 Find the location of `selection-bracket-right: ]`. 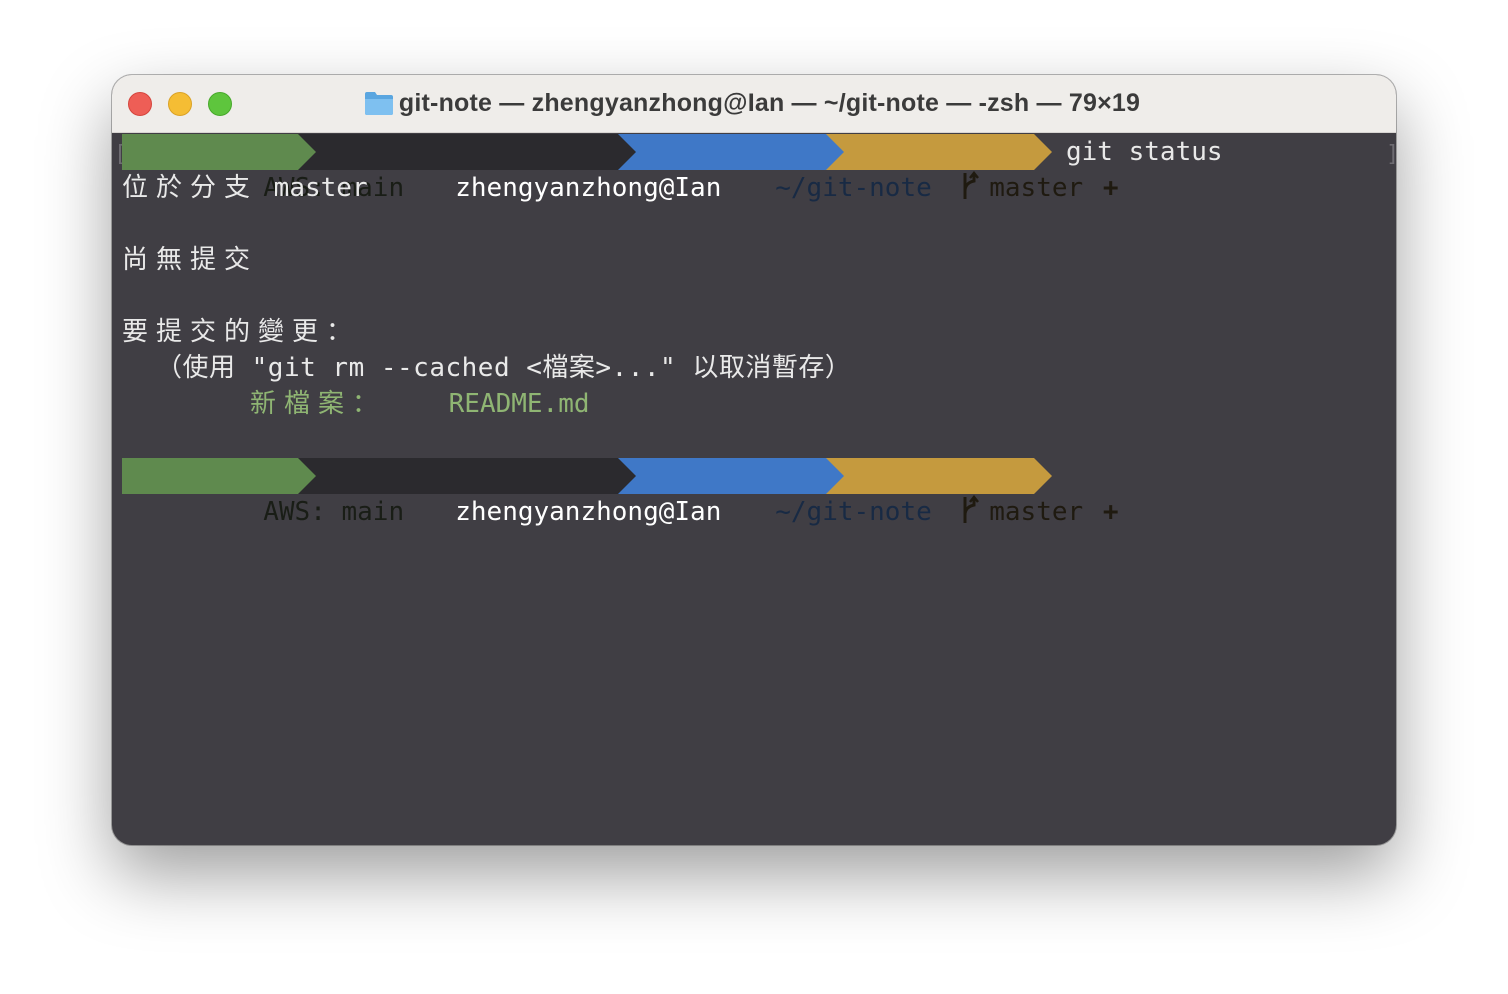

selection-bracket-right: ] is located at coordinates (1391, 155).